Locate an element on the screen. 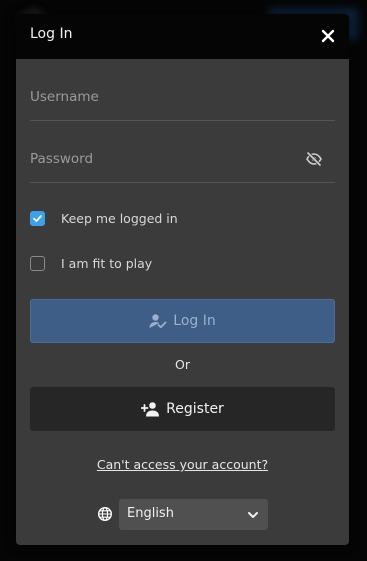 This screenshot has height=561, width=367. dialog-header: Log In is located at coordinates (182, 36).